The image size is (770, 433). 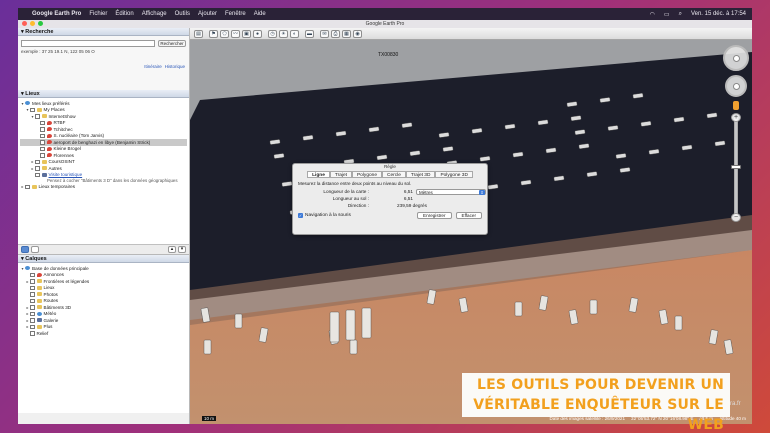 What do you see at coordinates (24, 23) in the screenshot?
I see `close-window-icon` at bounding box center [24, 23].